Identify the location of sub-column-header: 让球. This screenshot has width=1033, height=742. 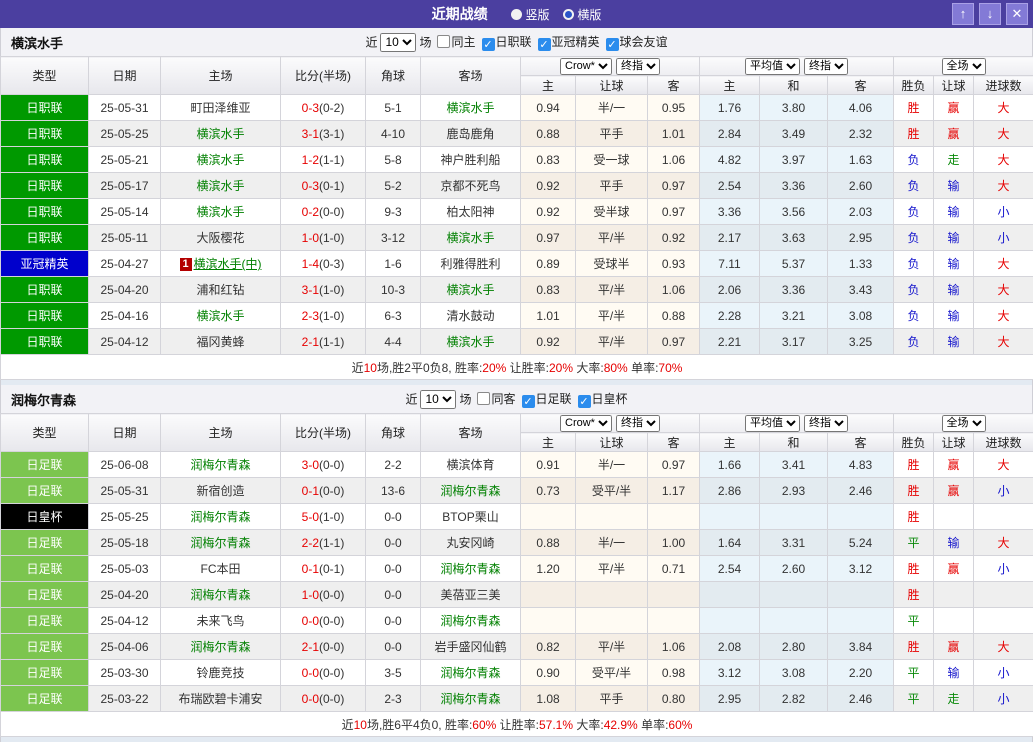
(612, 85).